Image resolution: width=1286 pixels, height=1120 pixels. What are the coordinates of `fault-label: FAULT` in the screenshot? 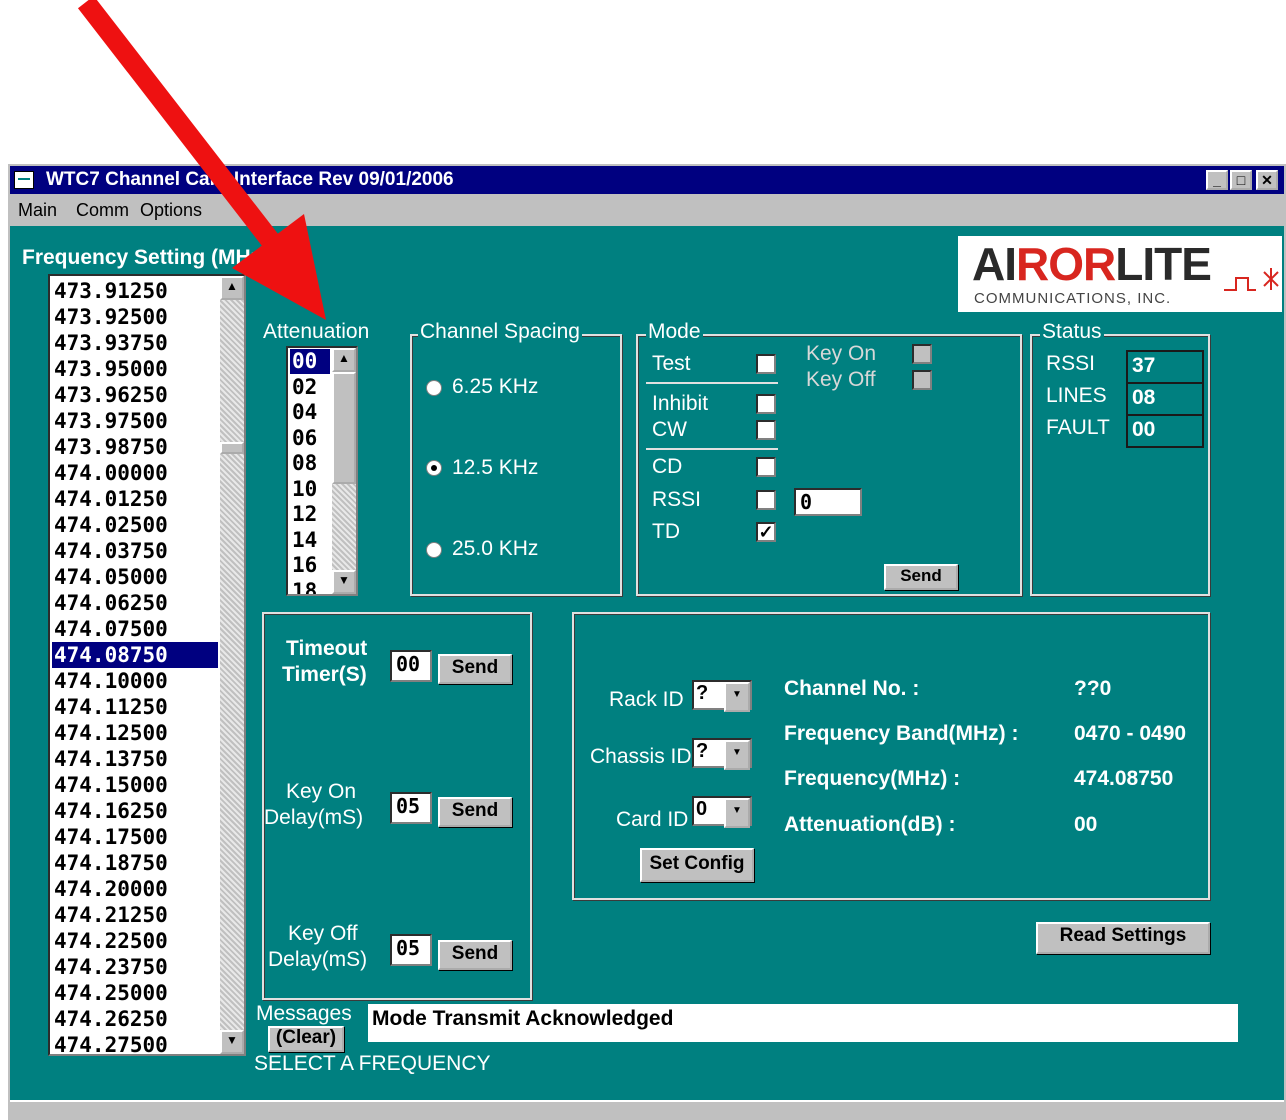 It's located at (1078, 427).